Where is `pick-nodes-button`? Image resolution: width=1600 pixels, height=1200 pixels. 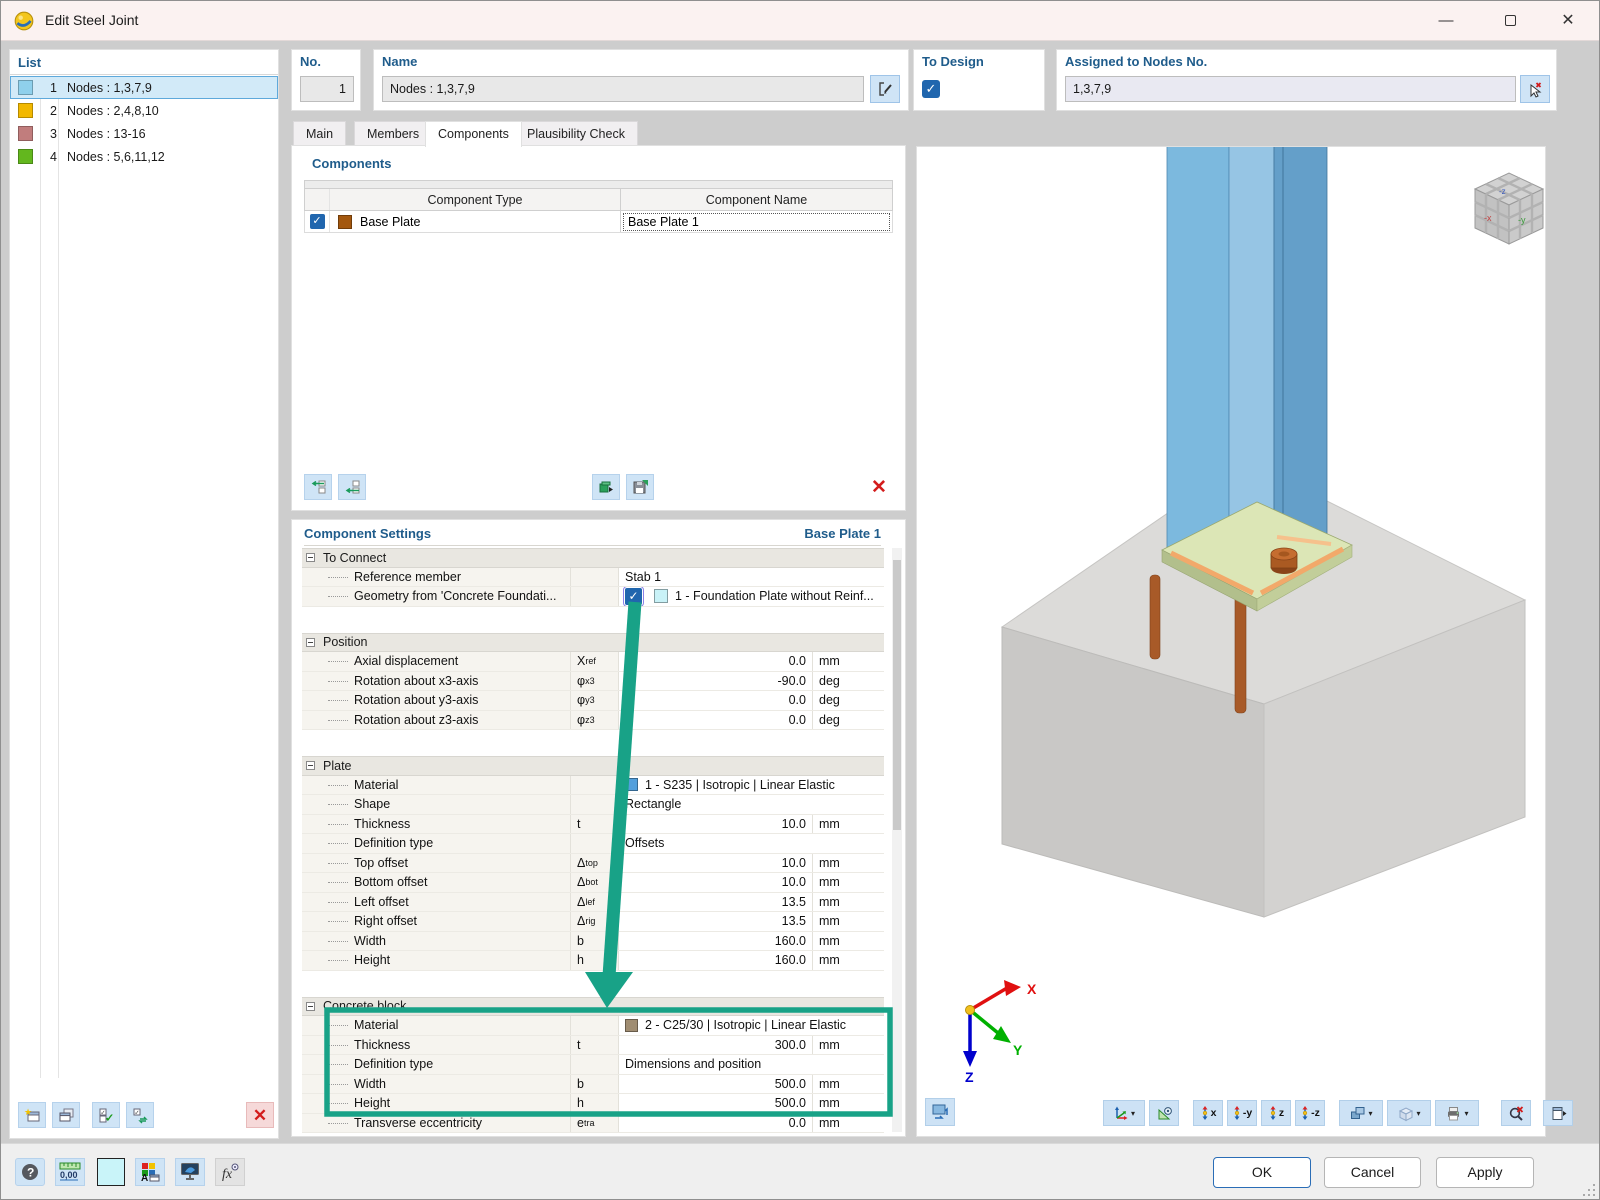 pick-nodes-button is located at coordinates (1535, 89).